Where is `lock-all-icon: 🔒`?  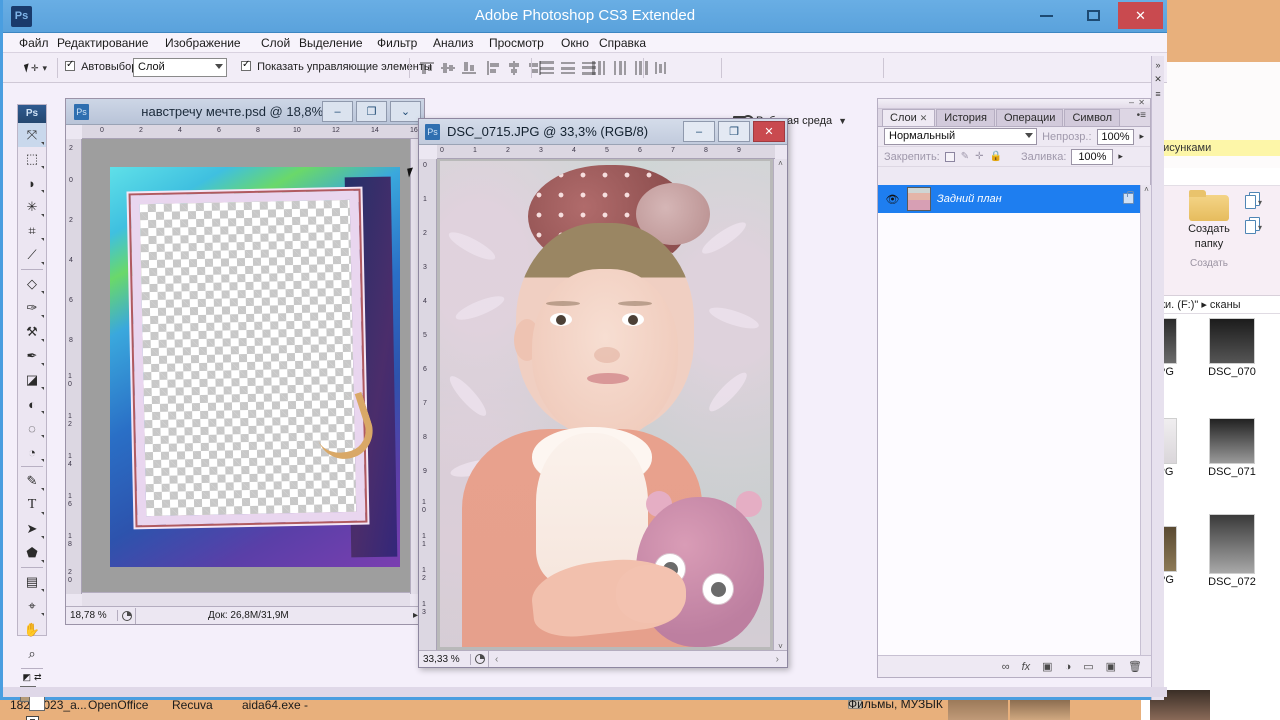
lock-all-icon: 🔒 is located at coordinates (996, 156).